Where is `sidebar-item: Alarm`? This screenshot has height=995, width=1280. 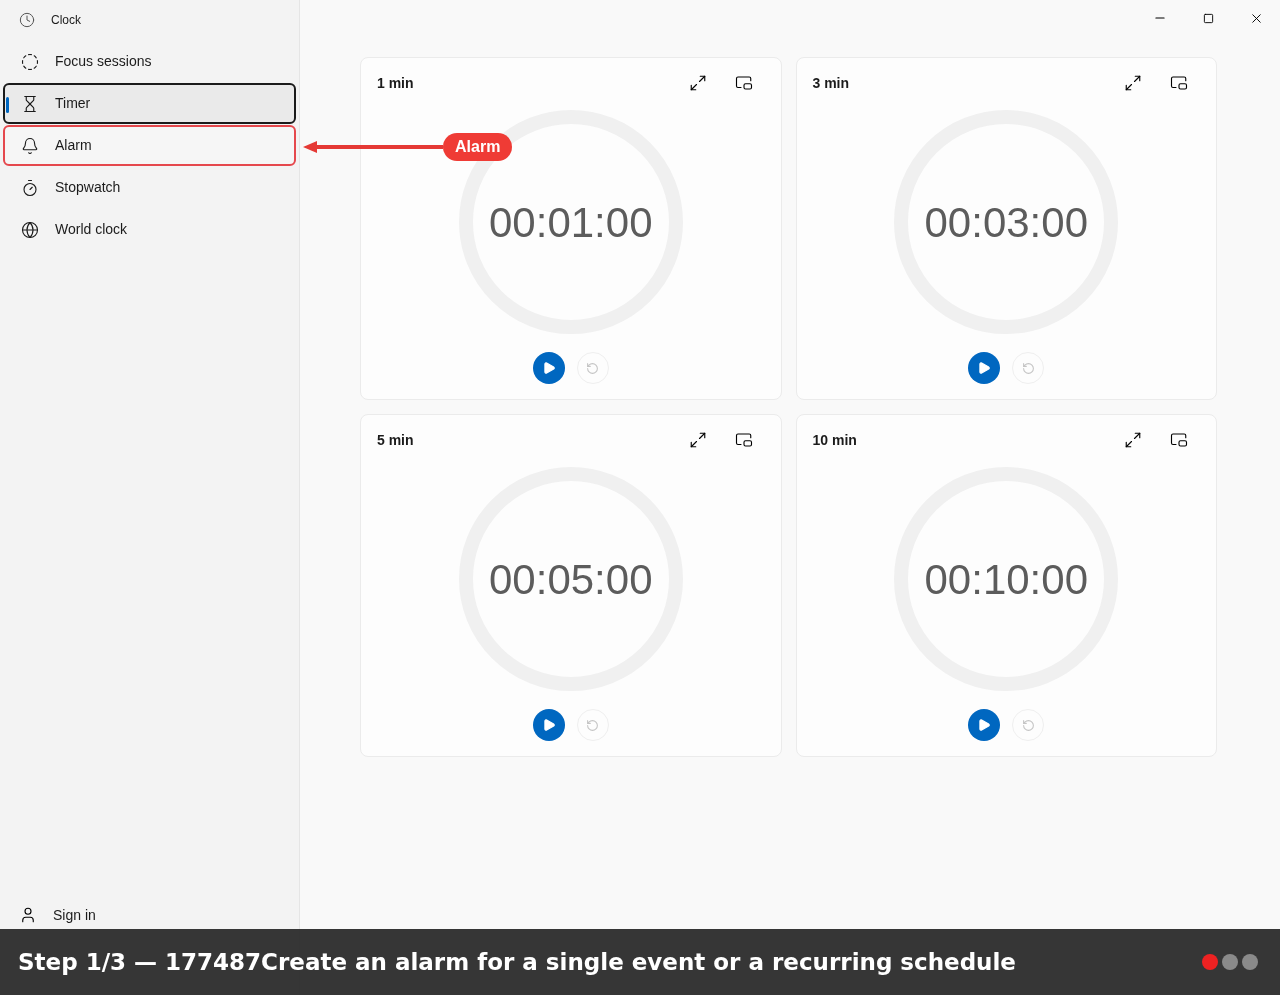
sidebar-item: Alarm is located at coordinates (149, 145).